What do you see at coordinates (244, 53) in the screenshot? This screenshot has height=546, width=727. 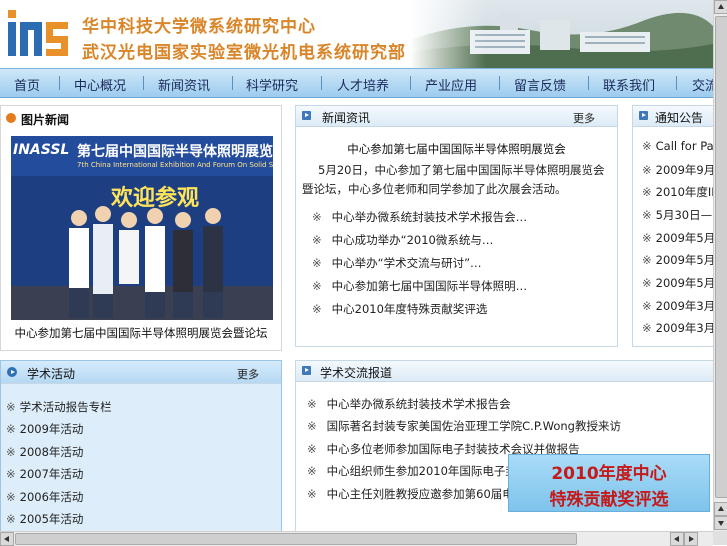 I see `site-title-line2: 武汉光电国家实验室微光机电系统研究部` at bounding box center [244, 53].